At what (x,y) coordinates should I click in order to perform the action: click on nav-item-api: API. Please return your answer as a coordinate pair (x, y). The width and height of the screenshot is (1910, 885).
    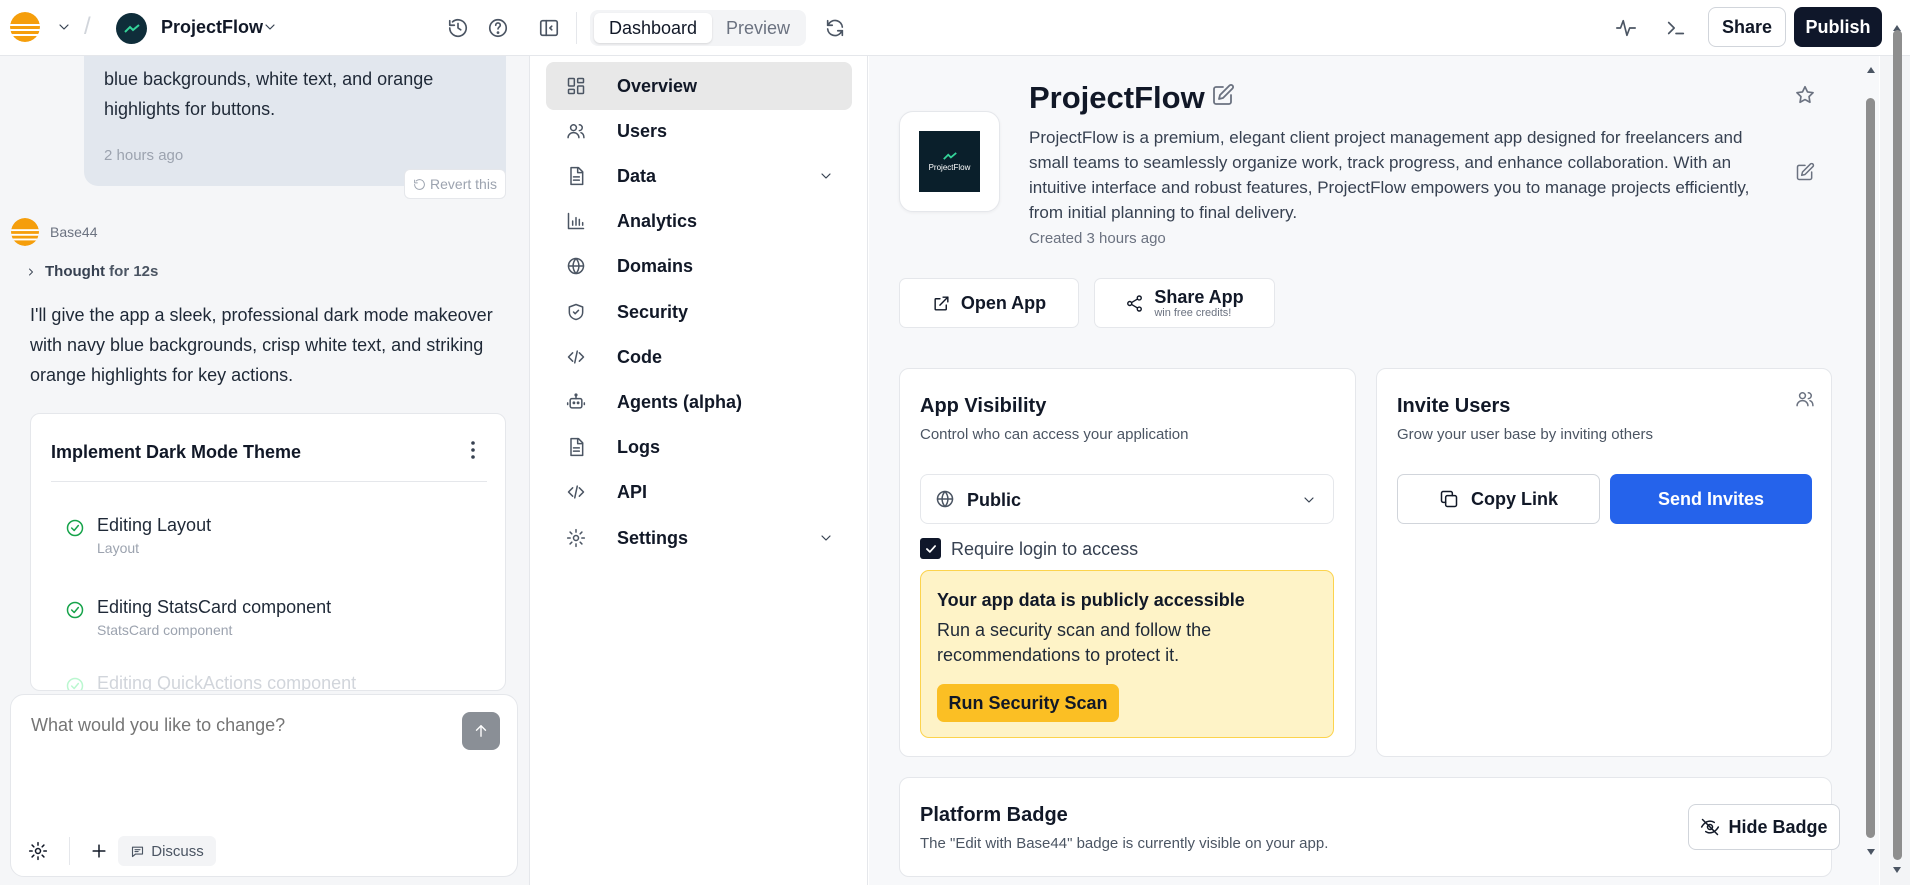
    Looking at the image, I should click on (699, 492).